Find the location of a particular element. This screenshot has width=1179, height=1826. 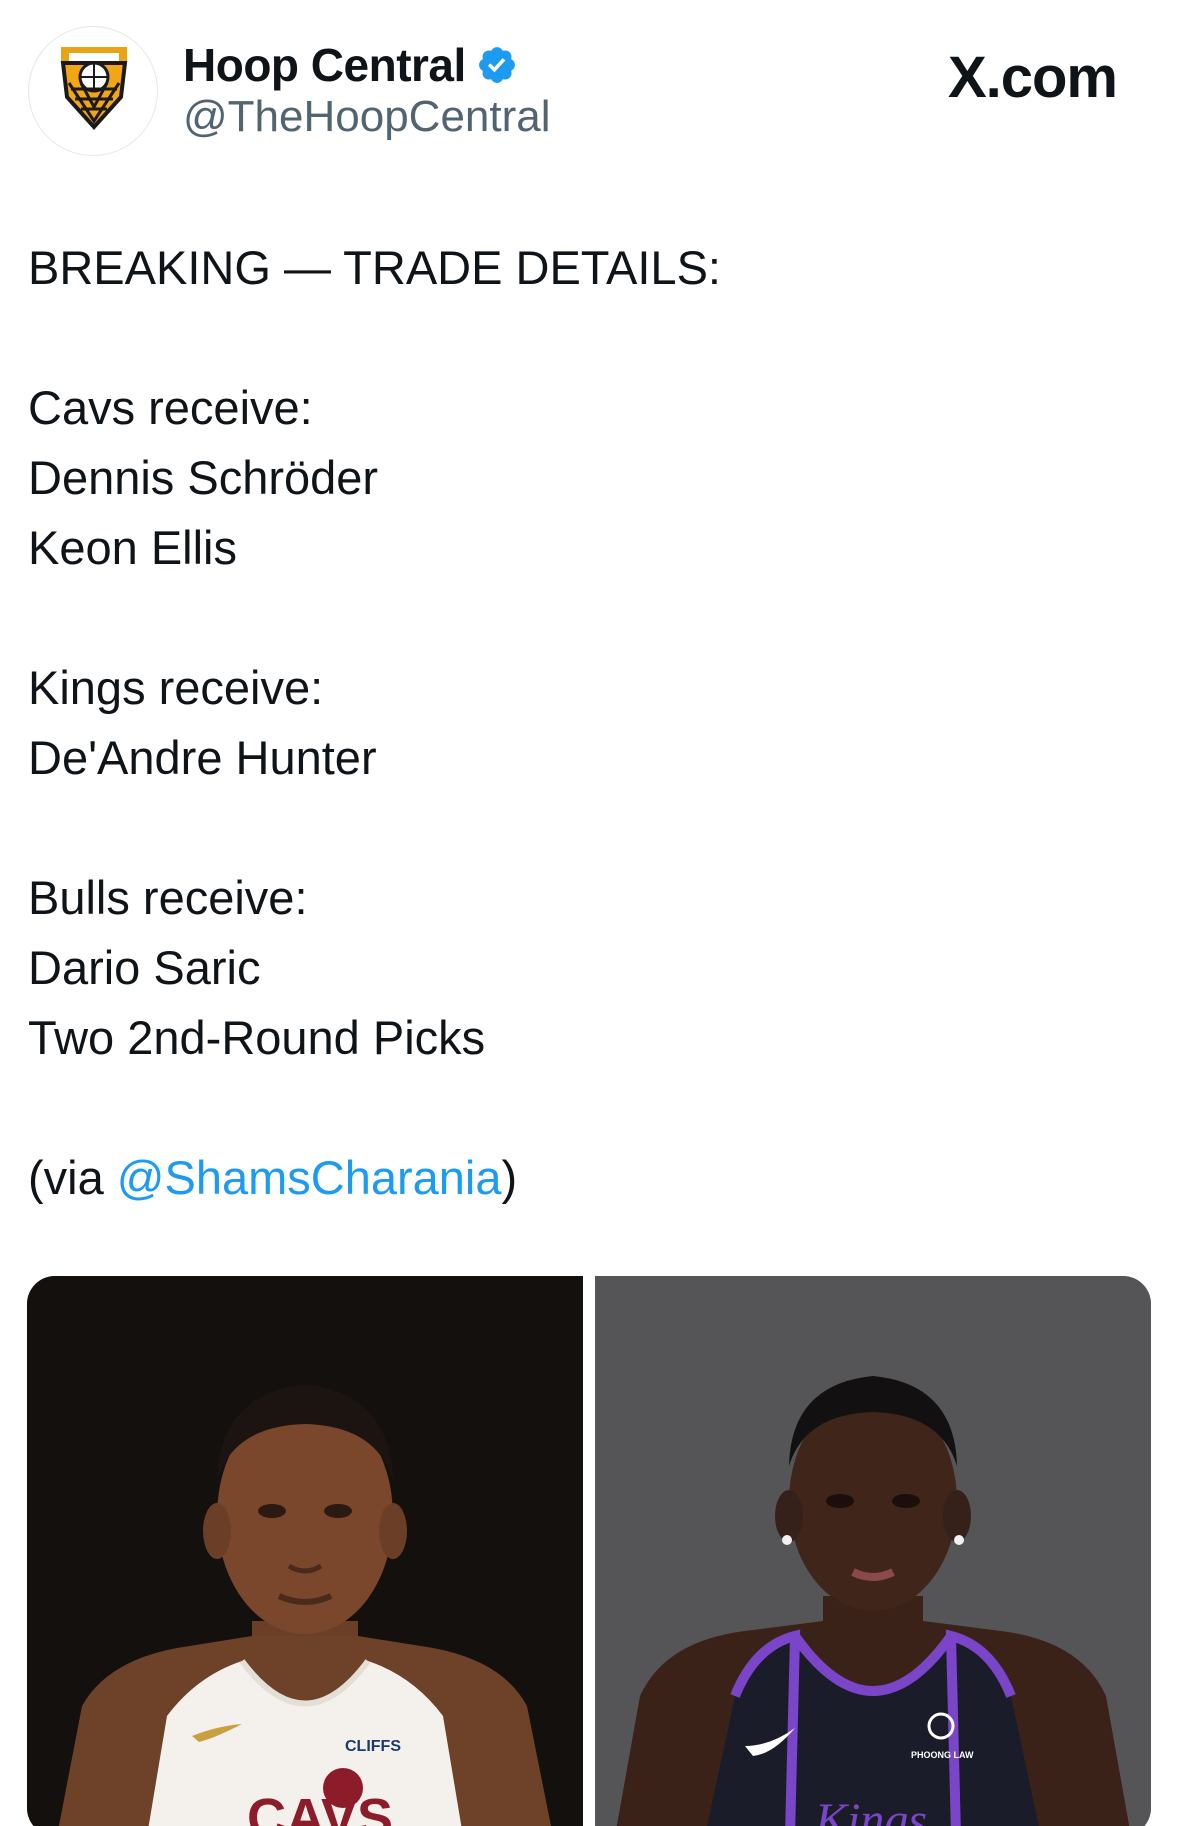

player-photo-kings: PHOONG LAW Kings is located at coordinates (873, 1551).